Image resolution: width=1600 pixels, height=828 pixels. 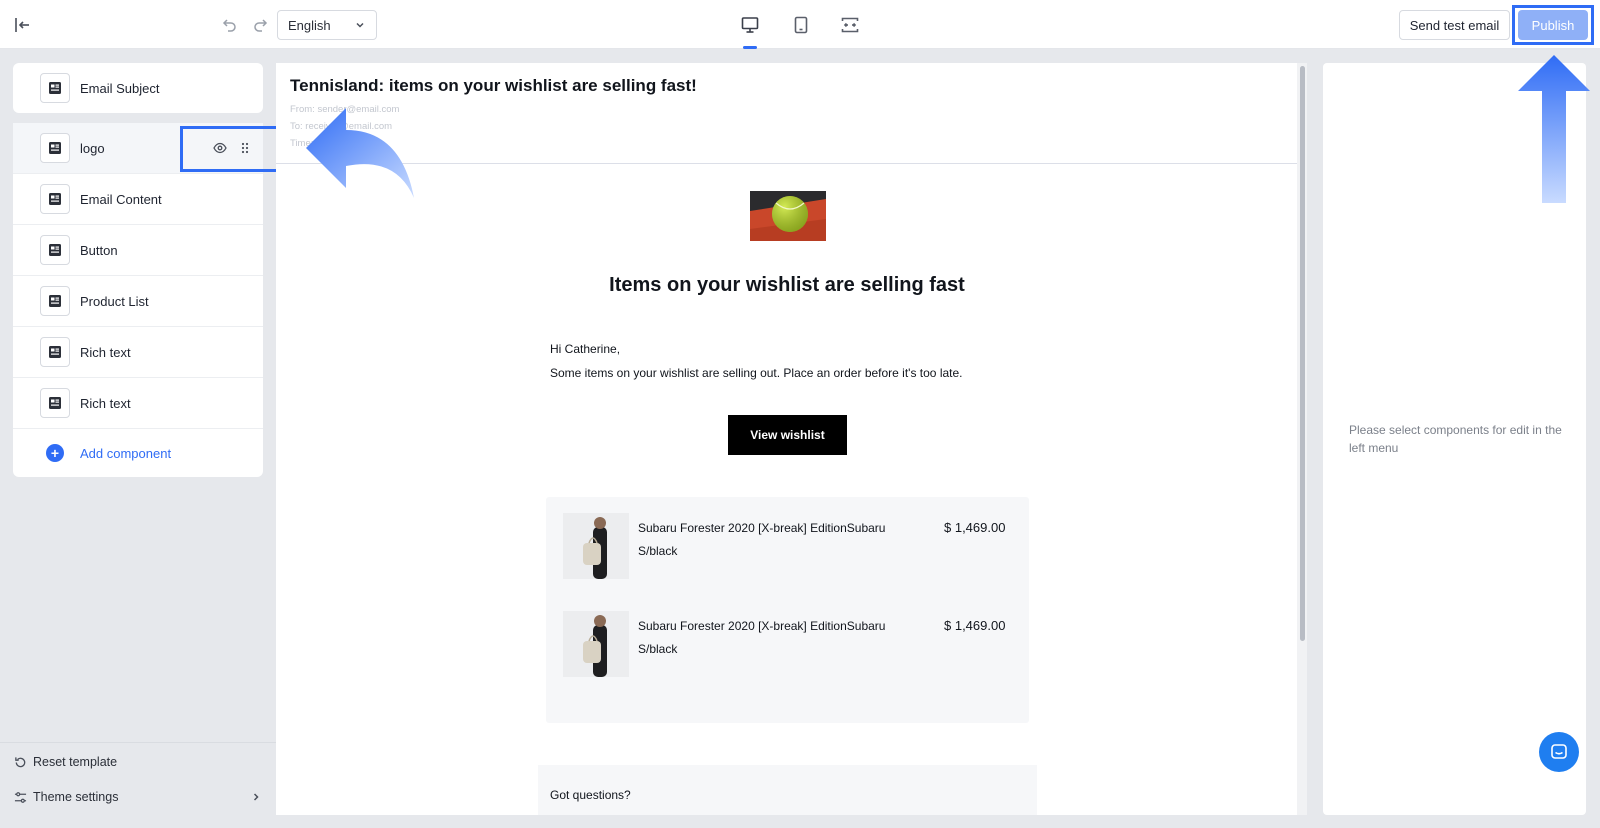 I want to click on logo-image, so click(x=788, y=216).